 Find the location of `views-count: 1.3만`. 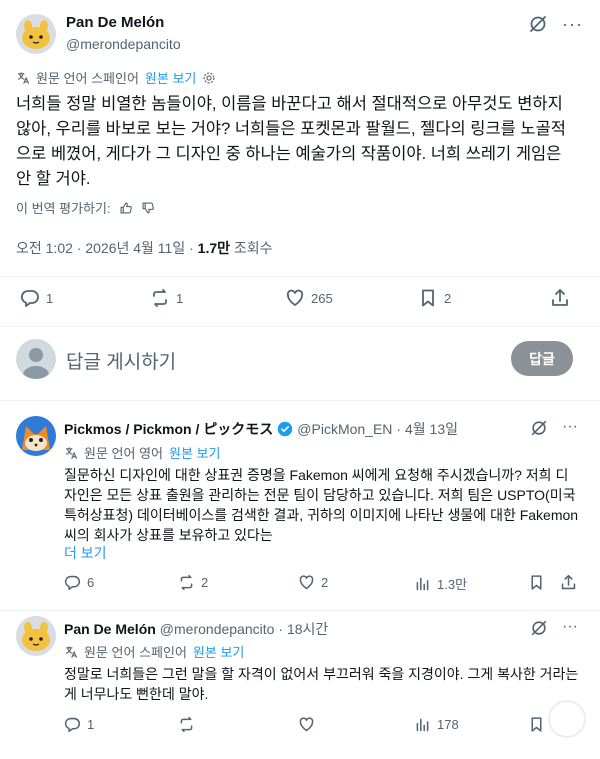

views-count: 1.3만 is located at coordinates (452, 584).